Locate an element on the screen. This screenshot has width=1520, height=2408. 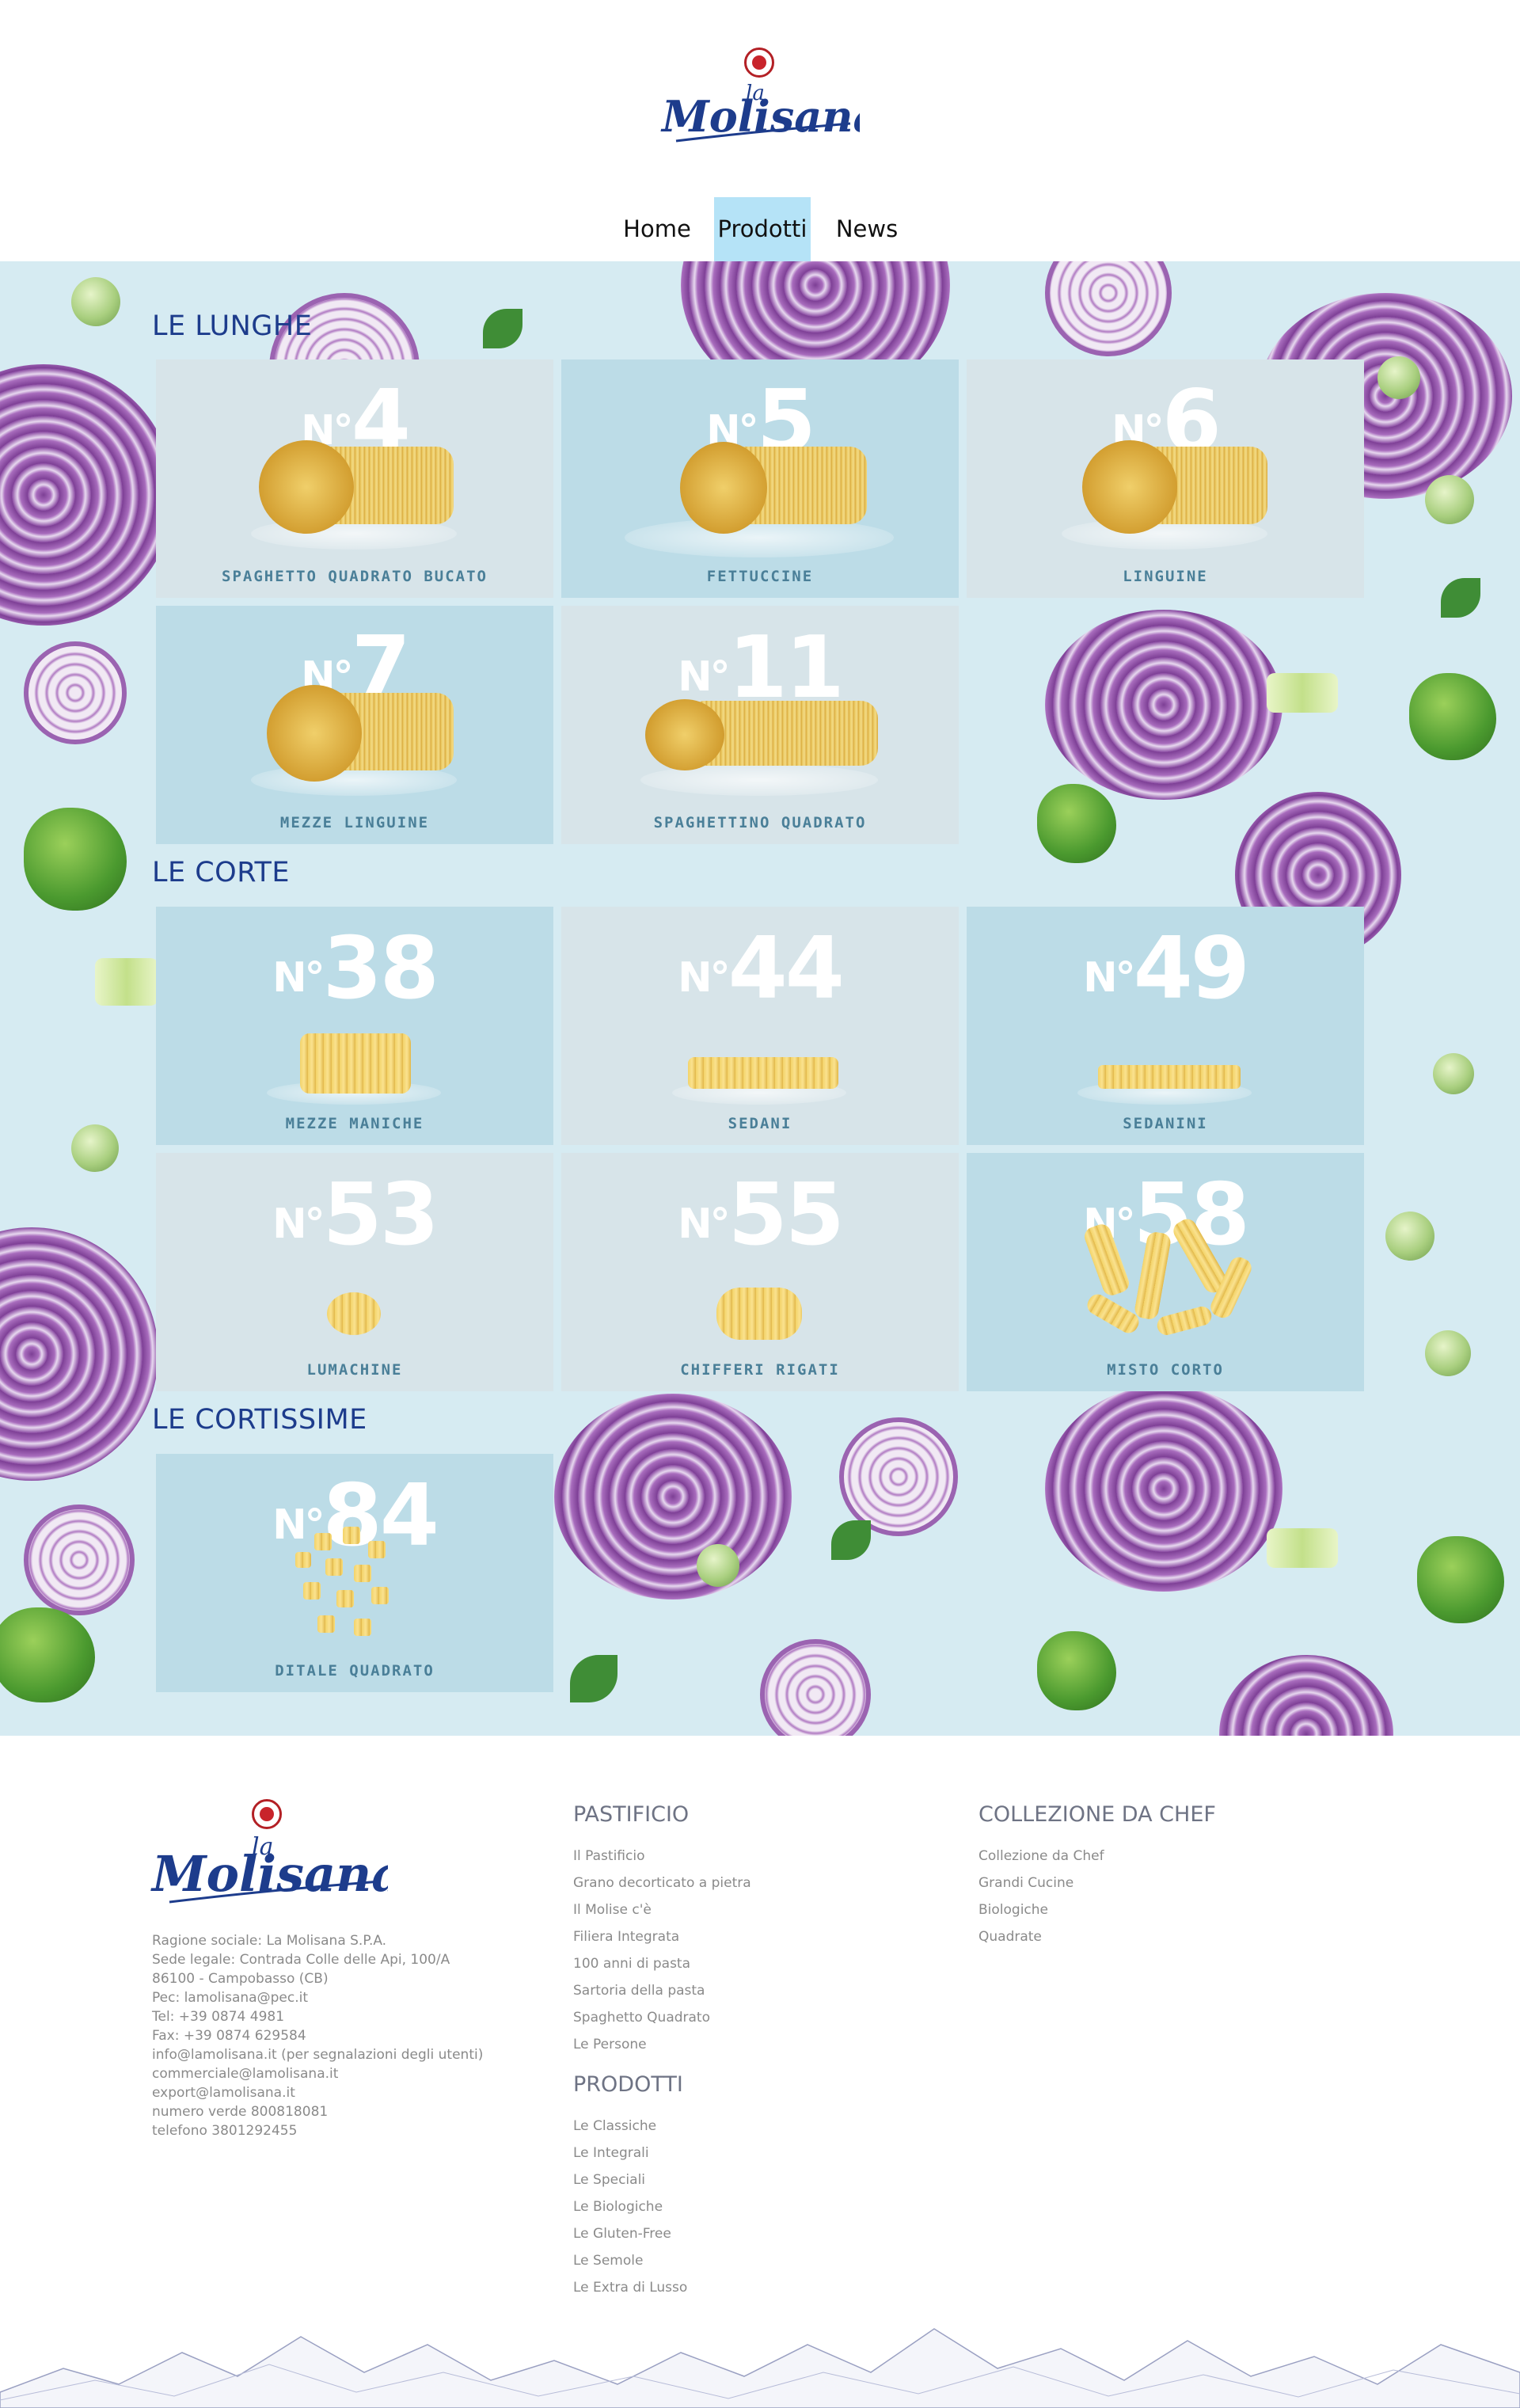
product-number: 55 is located at coordinates (786, 1215).